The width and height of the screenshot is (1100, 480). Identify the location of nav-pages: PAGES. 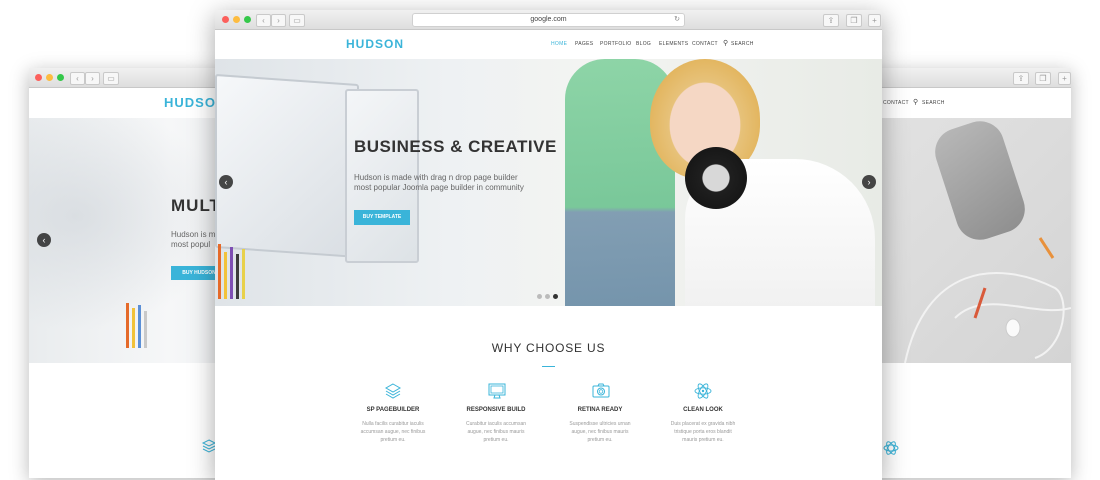
(584, 44).